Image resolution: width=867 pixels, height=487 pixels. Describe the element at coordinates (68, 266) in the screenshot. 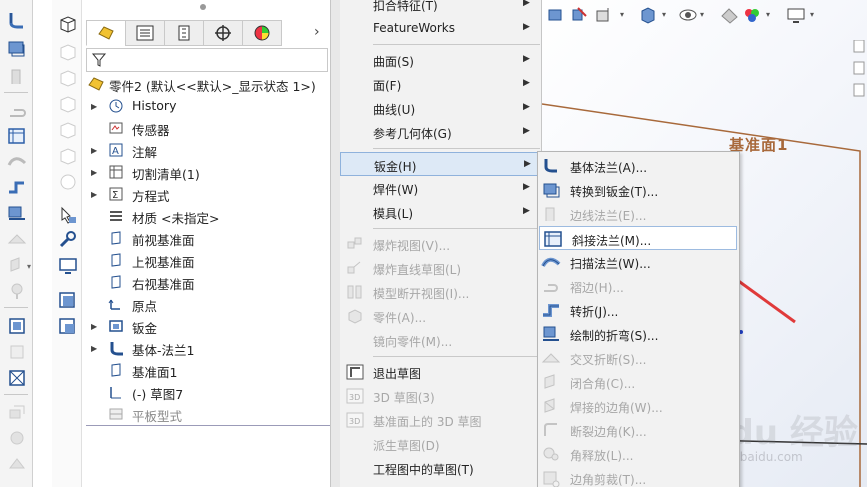

I see `monitor-tool-icon` at that location.